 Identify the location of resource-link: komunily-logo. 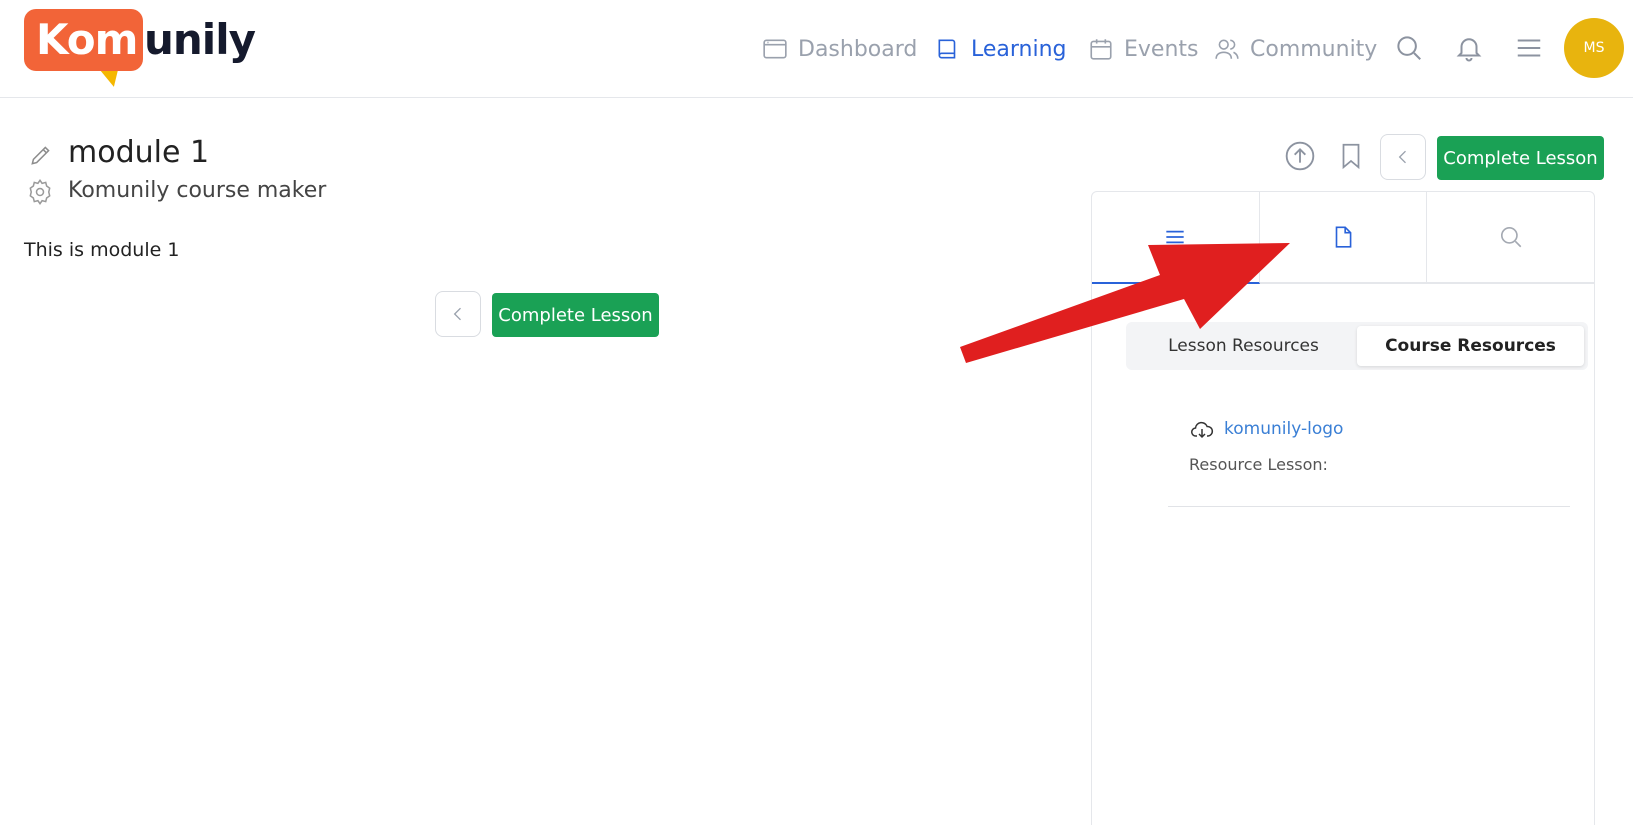
(1283, 429).